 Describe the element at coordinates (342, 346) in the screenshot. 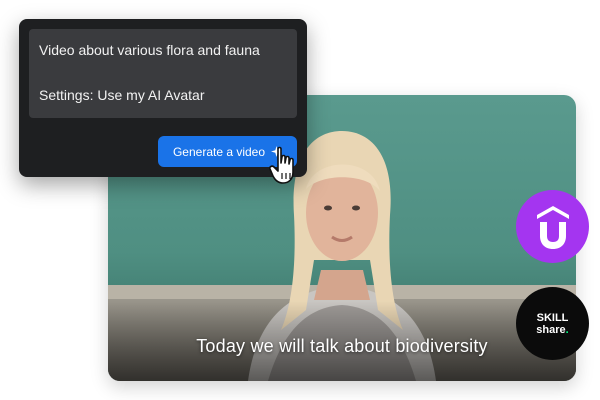

I see `video-caption: Today we will talk about biodiversity` at that location.